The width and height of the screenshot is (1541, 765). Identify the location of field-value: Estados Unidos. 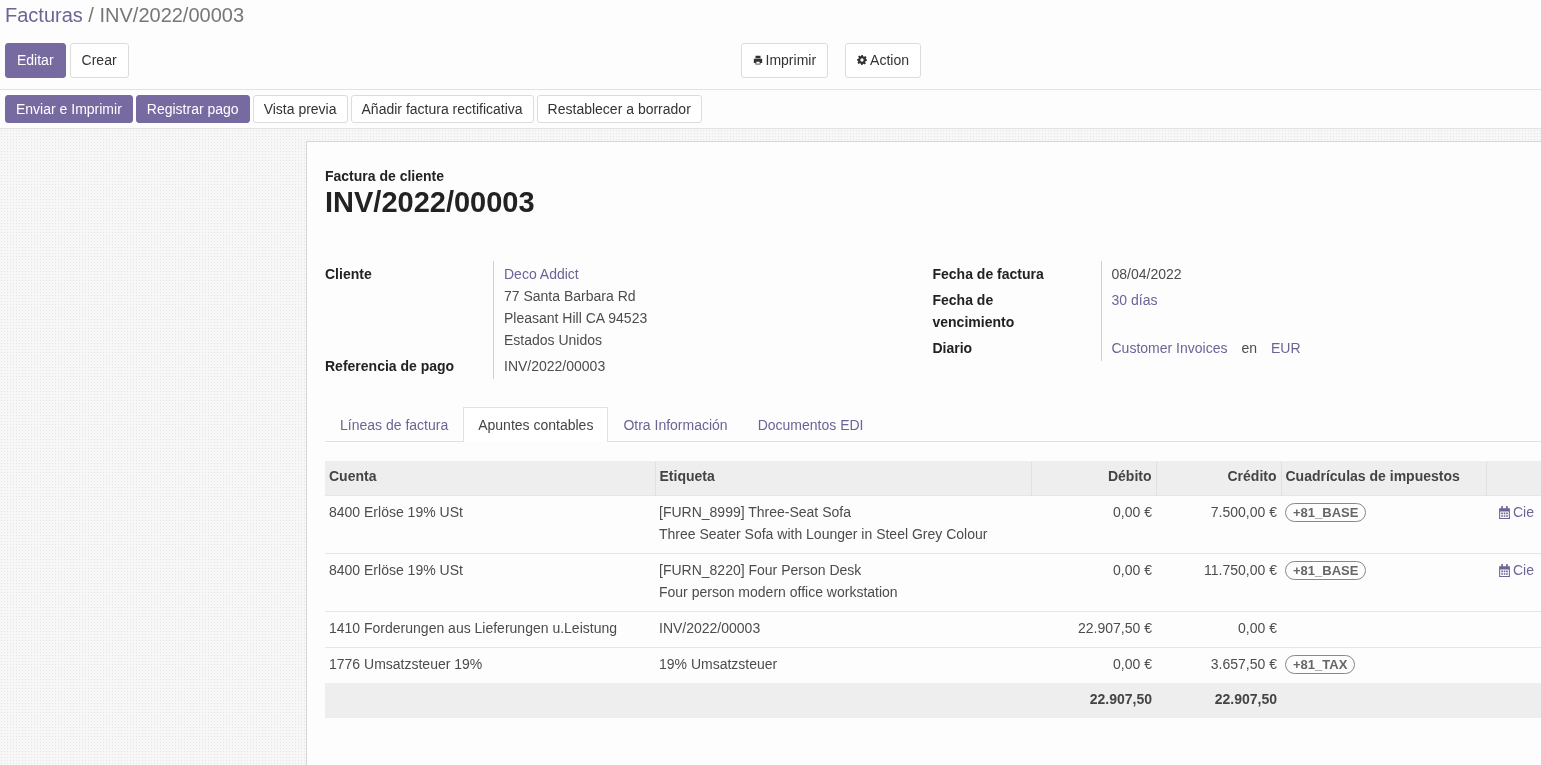
(553, 340).